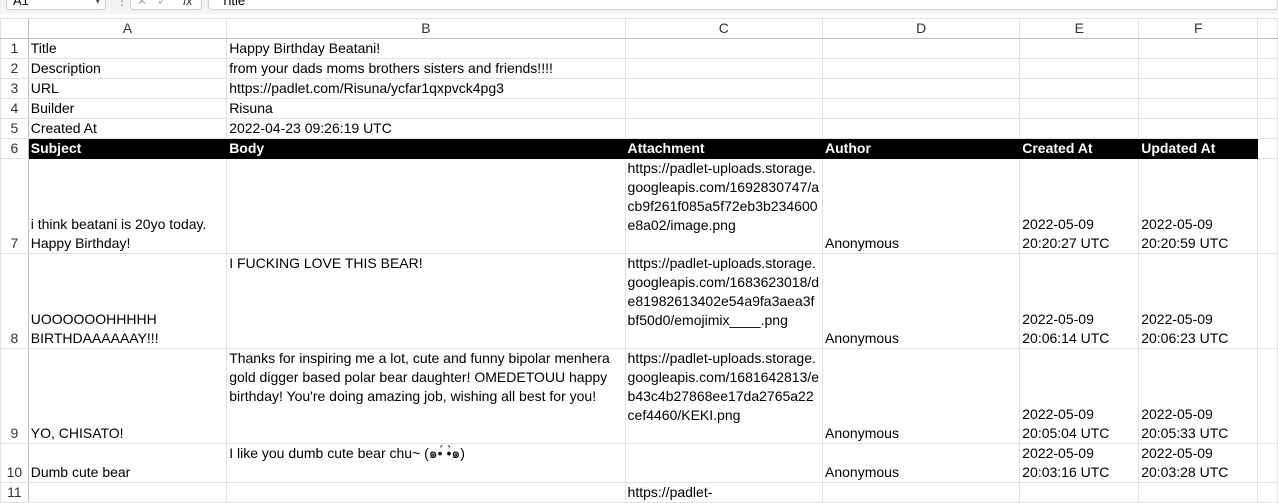  I want to click on subject-cell: Dumb cute bear, so click(127, 463).